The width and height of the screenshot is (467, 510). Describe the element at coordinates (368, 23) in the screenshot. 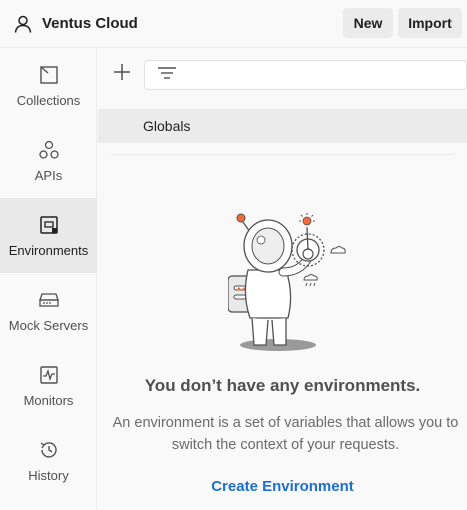

I see `new-button: New` at that location.